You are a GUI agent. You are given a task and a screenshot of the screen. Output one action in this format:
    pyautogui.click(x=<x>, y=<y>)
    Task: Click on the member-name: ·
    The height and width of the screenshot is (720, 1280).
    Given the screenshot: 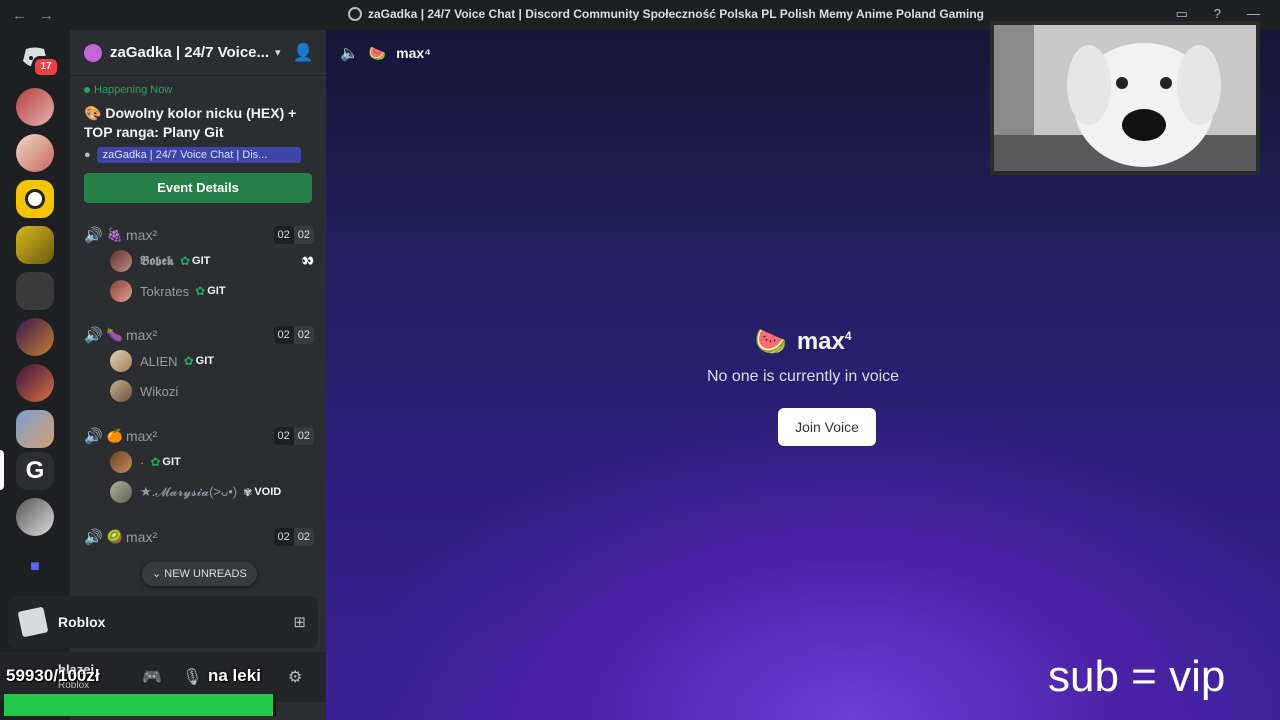 What is the action you would take?
    pyautogui.click(x=142, y=462)
    